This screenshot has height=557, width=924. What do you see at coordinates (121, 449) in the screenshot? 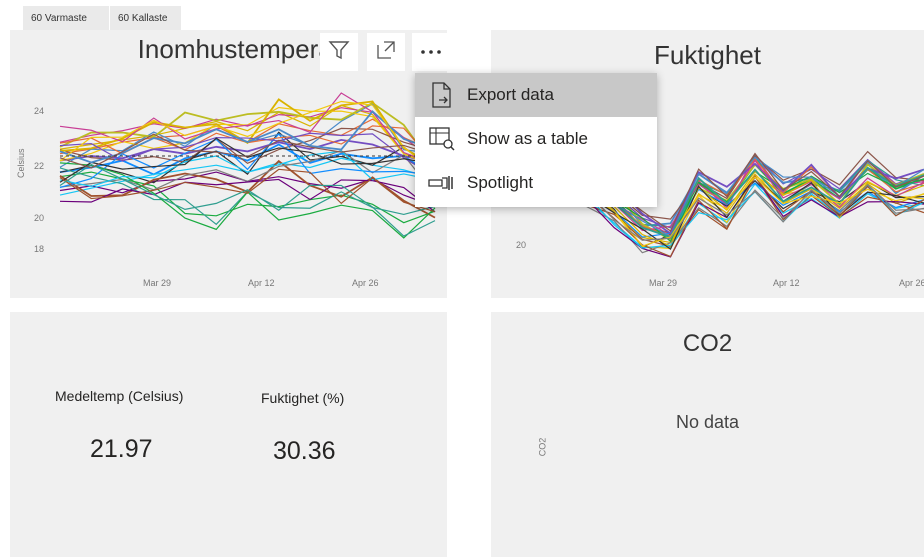
I see `medeltemp-value: 21.97` at bounding box center [121, 449].